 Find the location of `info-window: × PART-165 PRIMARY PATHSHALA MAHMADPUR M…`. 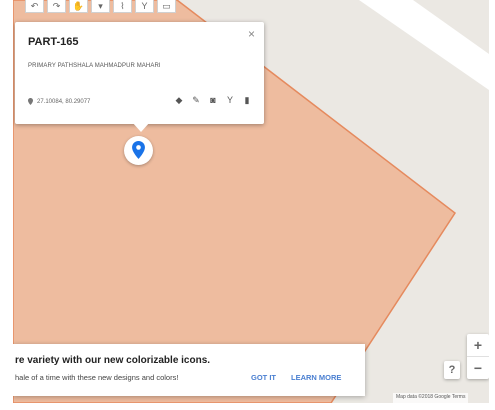

info-window: × PART-165 PRIMARY PATHSHALA MAHMADPUR M… is located at coordinates (139, 77).